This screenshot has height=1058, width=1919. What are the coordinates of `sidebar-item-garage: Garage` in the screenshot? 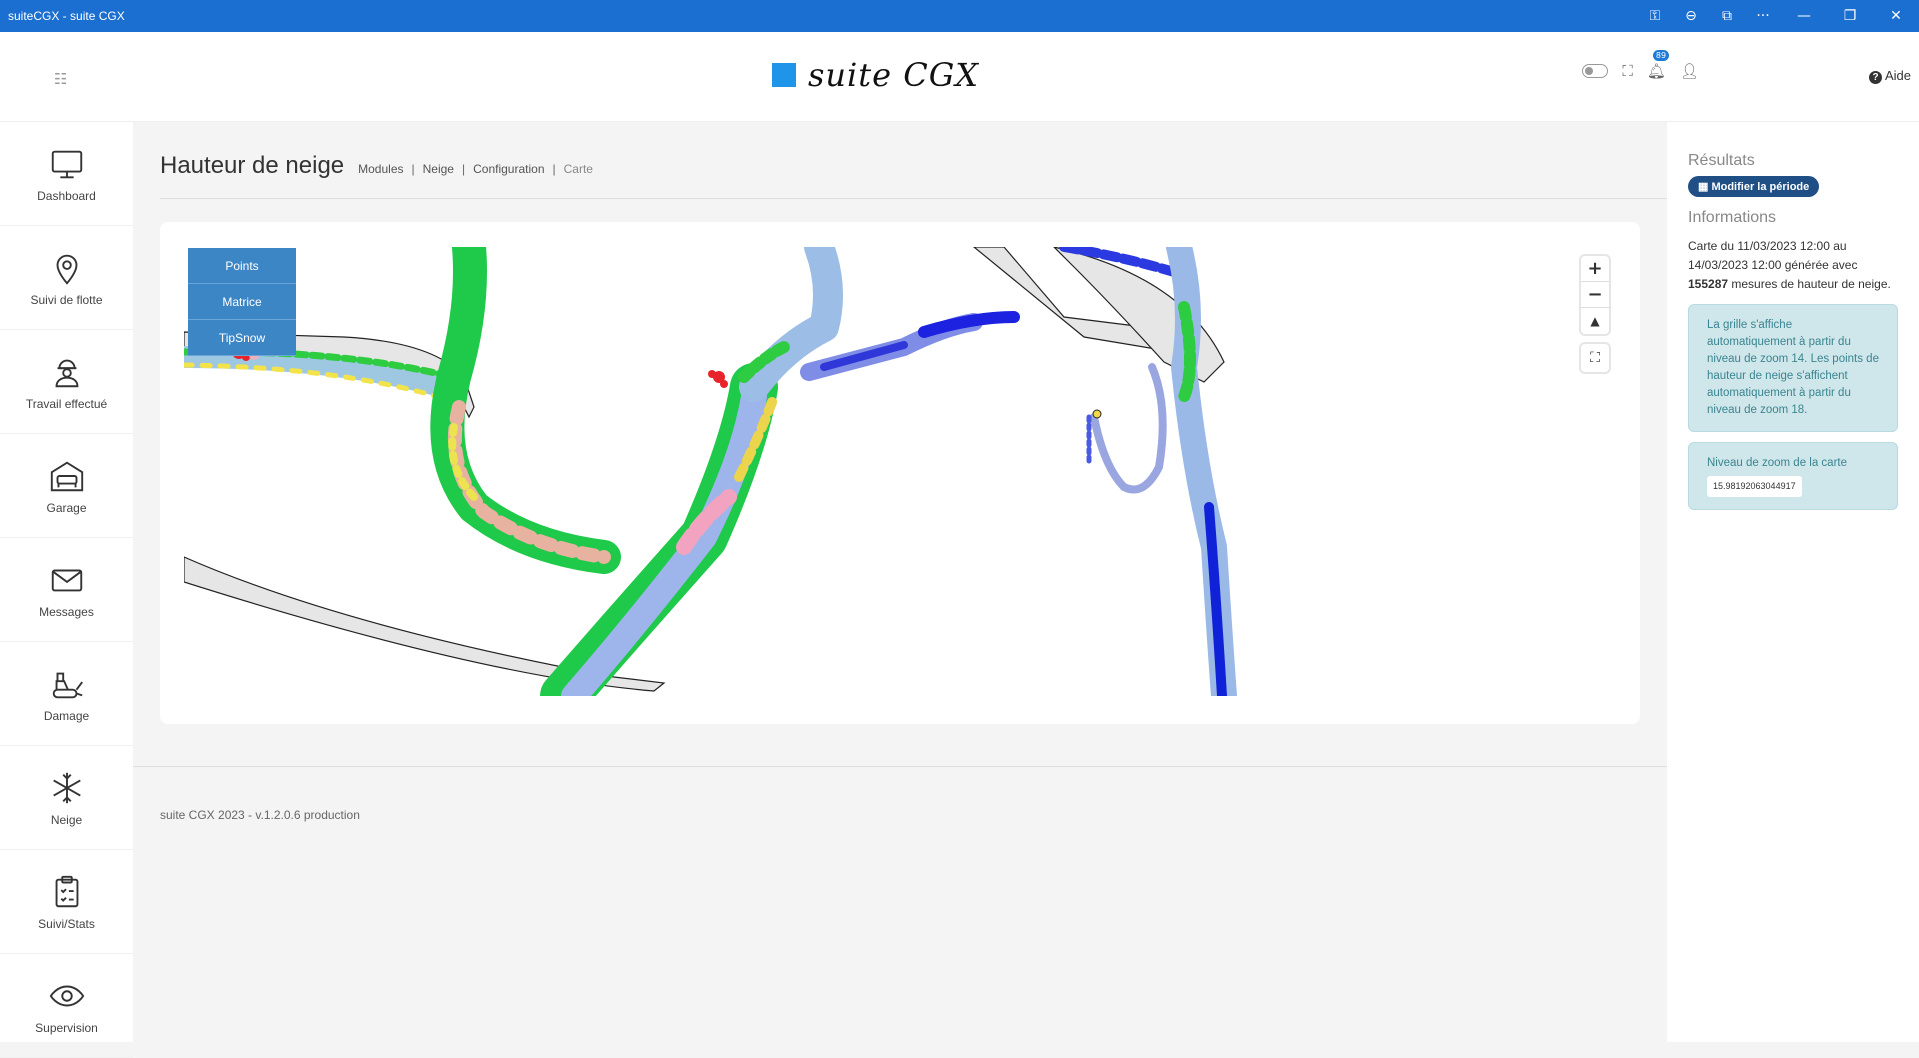 It's located at (66, 486).